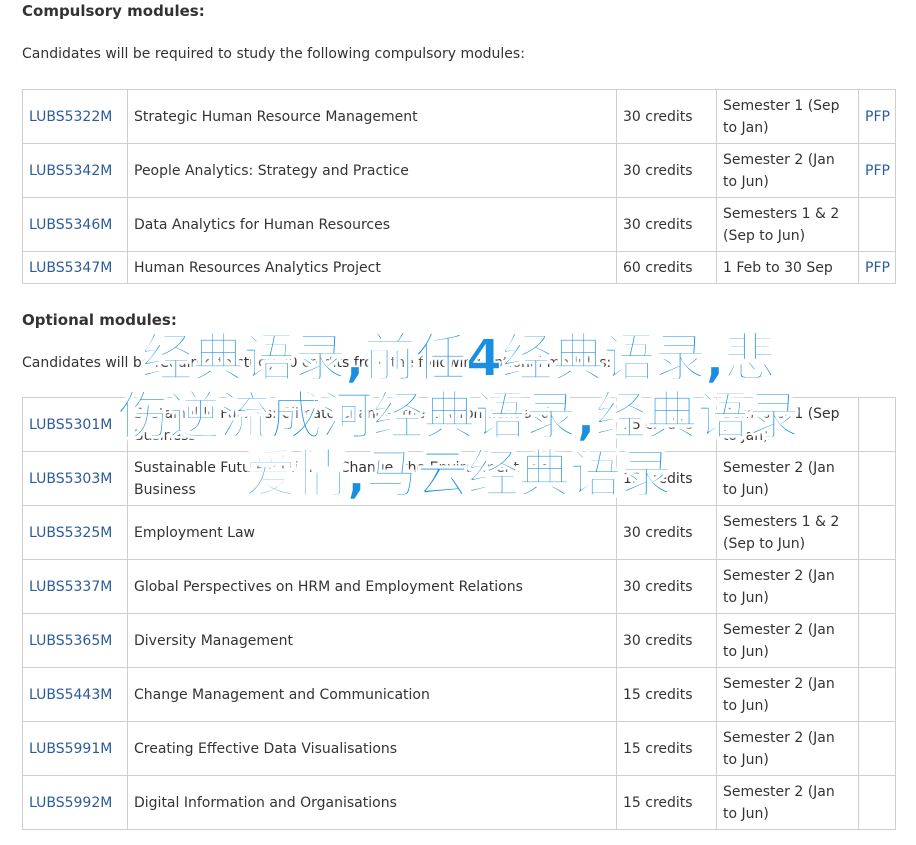  Describe the element at coordinates (372, 532) in the screenshot. I see `module-title: Employment Law` at that location.